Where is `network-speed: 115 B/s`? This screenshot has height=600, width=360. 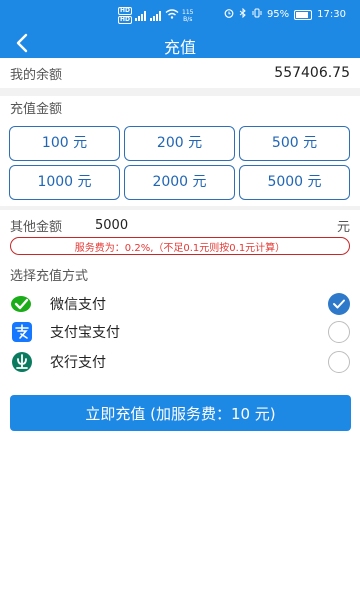
network-speed: 115 B/s is located at coordinates (187, 16).